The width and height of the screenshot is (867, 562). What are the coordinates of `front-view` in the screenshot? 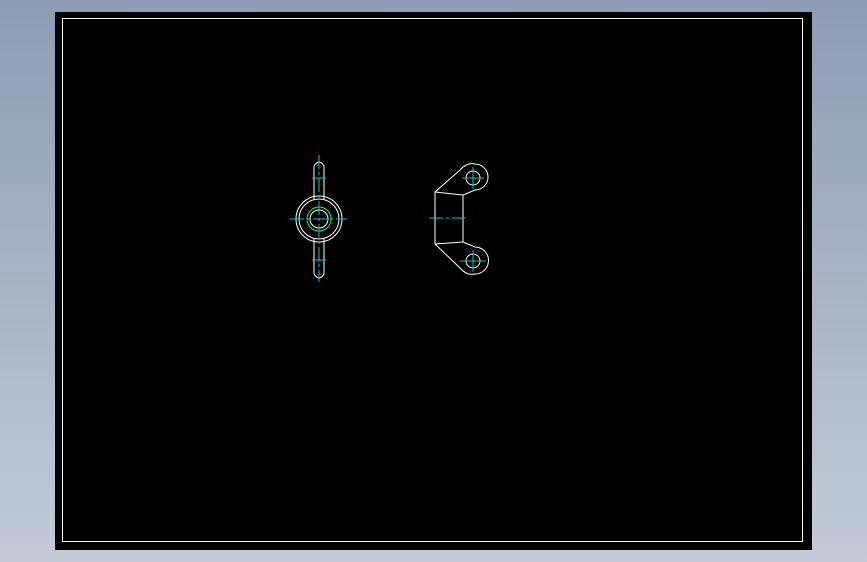 It's located at (318, 218).